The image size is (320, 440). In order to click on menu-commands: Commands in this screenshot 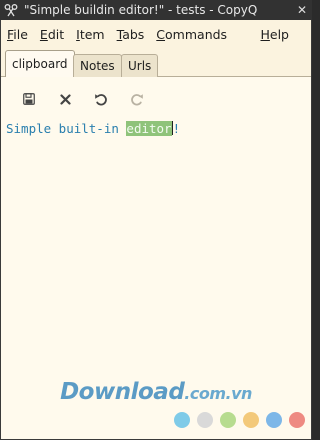, I will do `click(191, 34)`.